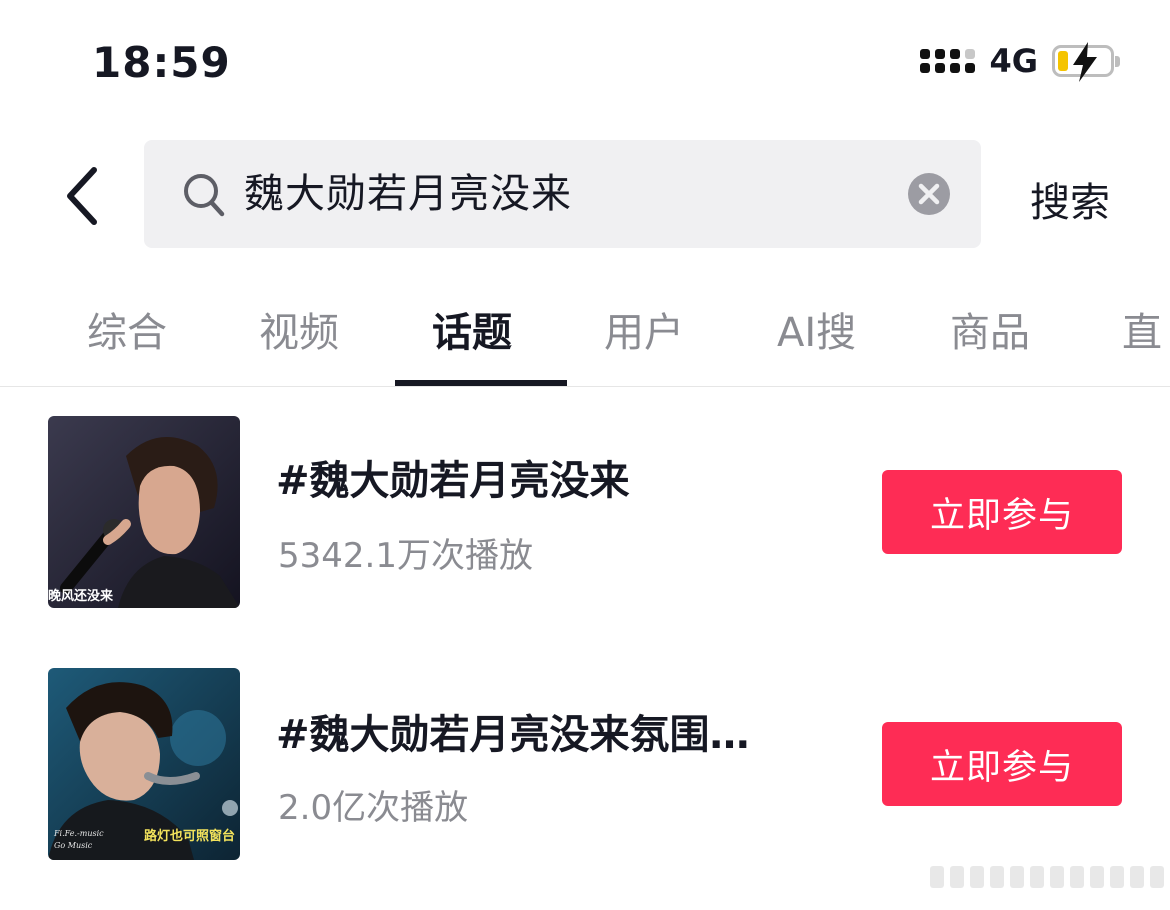 The width and height of the screenshot is (1170, 910). What do you see at coordinates (585, 339) in the screenshot?
I see `tab-bar: 综合 视频 话题 用户 AI搜 商品 直` at bounding box center [585, 339].